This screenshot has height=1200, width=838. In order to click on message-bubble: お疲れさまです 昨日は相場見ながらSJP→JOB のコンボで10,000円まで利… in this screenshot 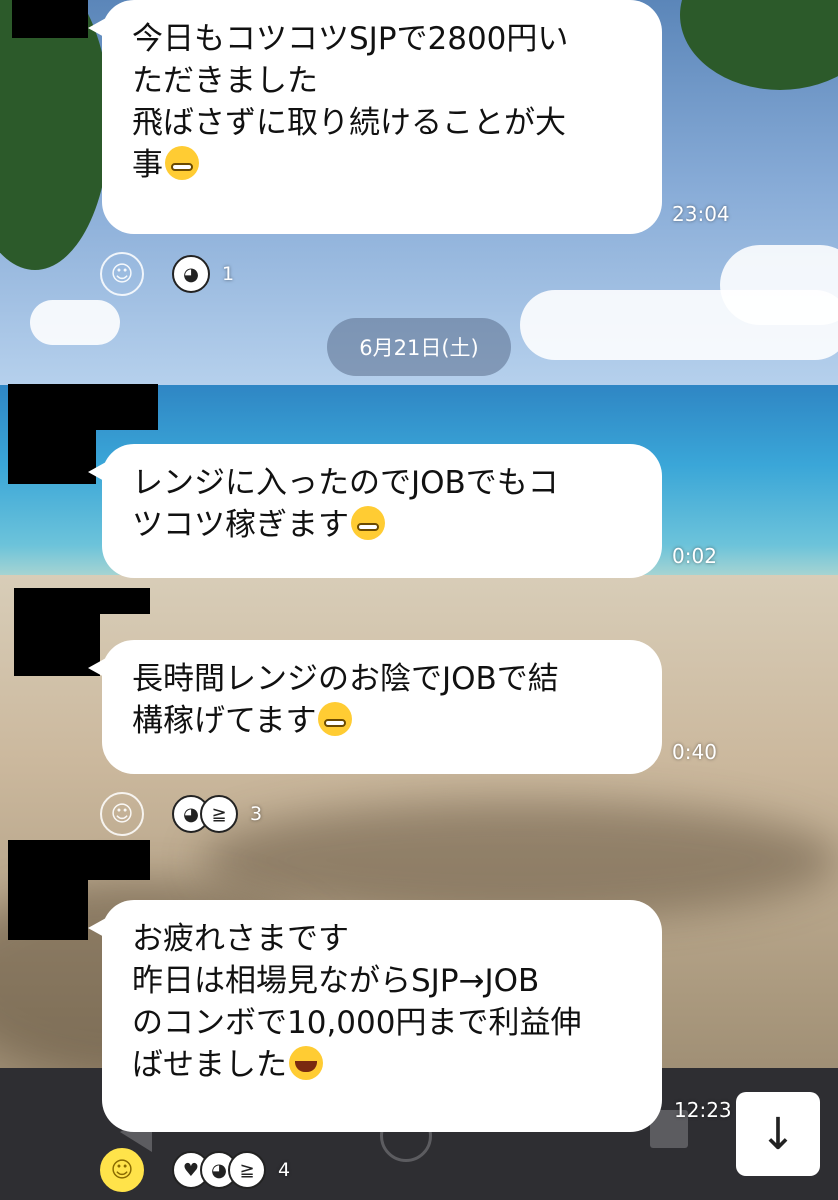, I will do `click(375, 1016)`.